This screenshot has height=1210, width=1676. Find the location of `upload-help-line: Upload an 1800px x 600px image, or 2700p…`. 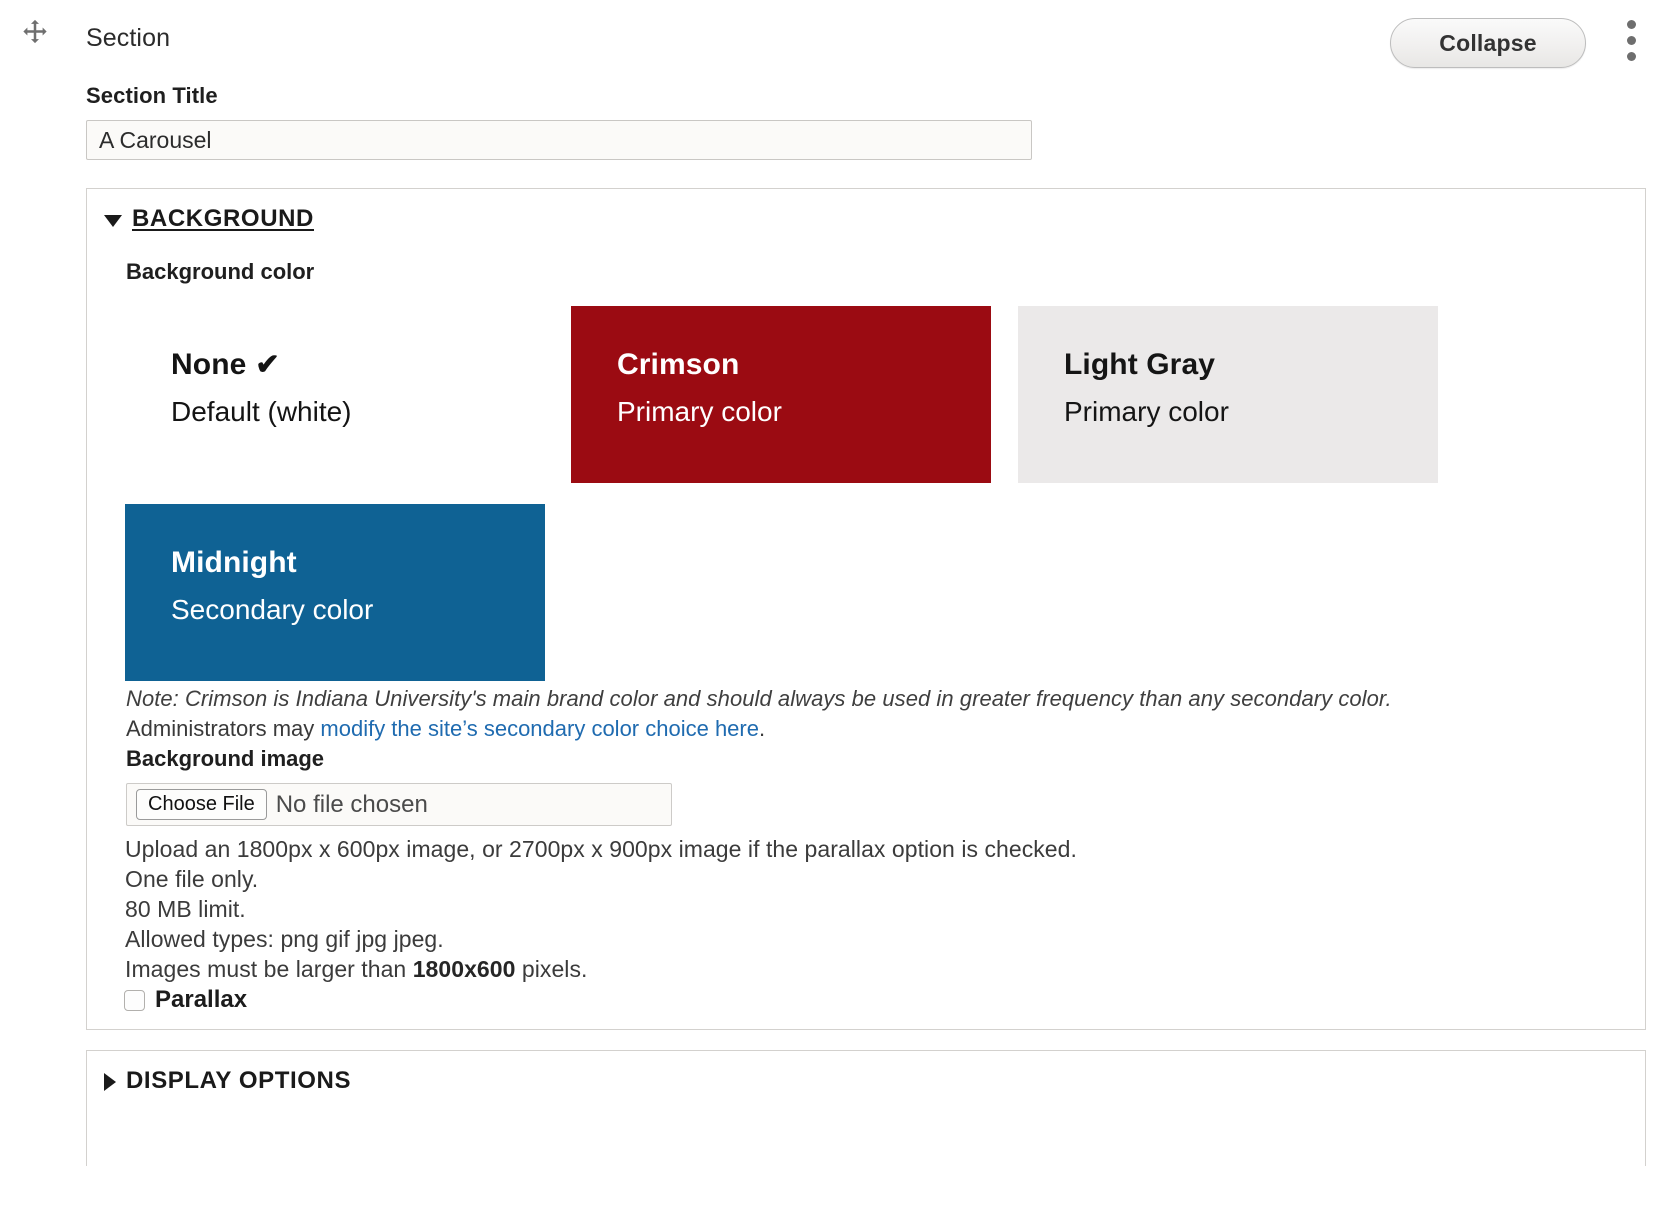

upload-help-line: Upload an 1800px x 600px image, or 2700p… is located at coordinates (601, 849).